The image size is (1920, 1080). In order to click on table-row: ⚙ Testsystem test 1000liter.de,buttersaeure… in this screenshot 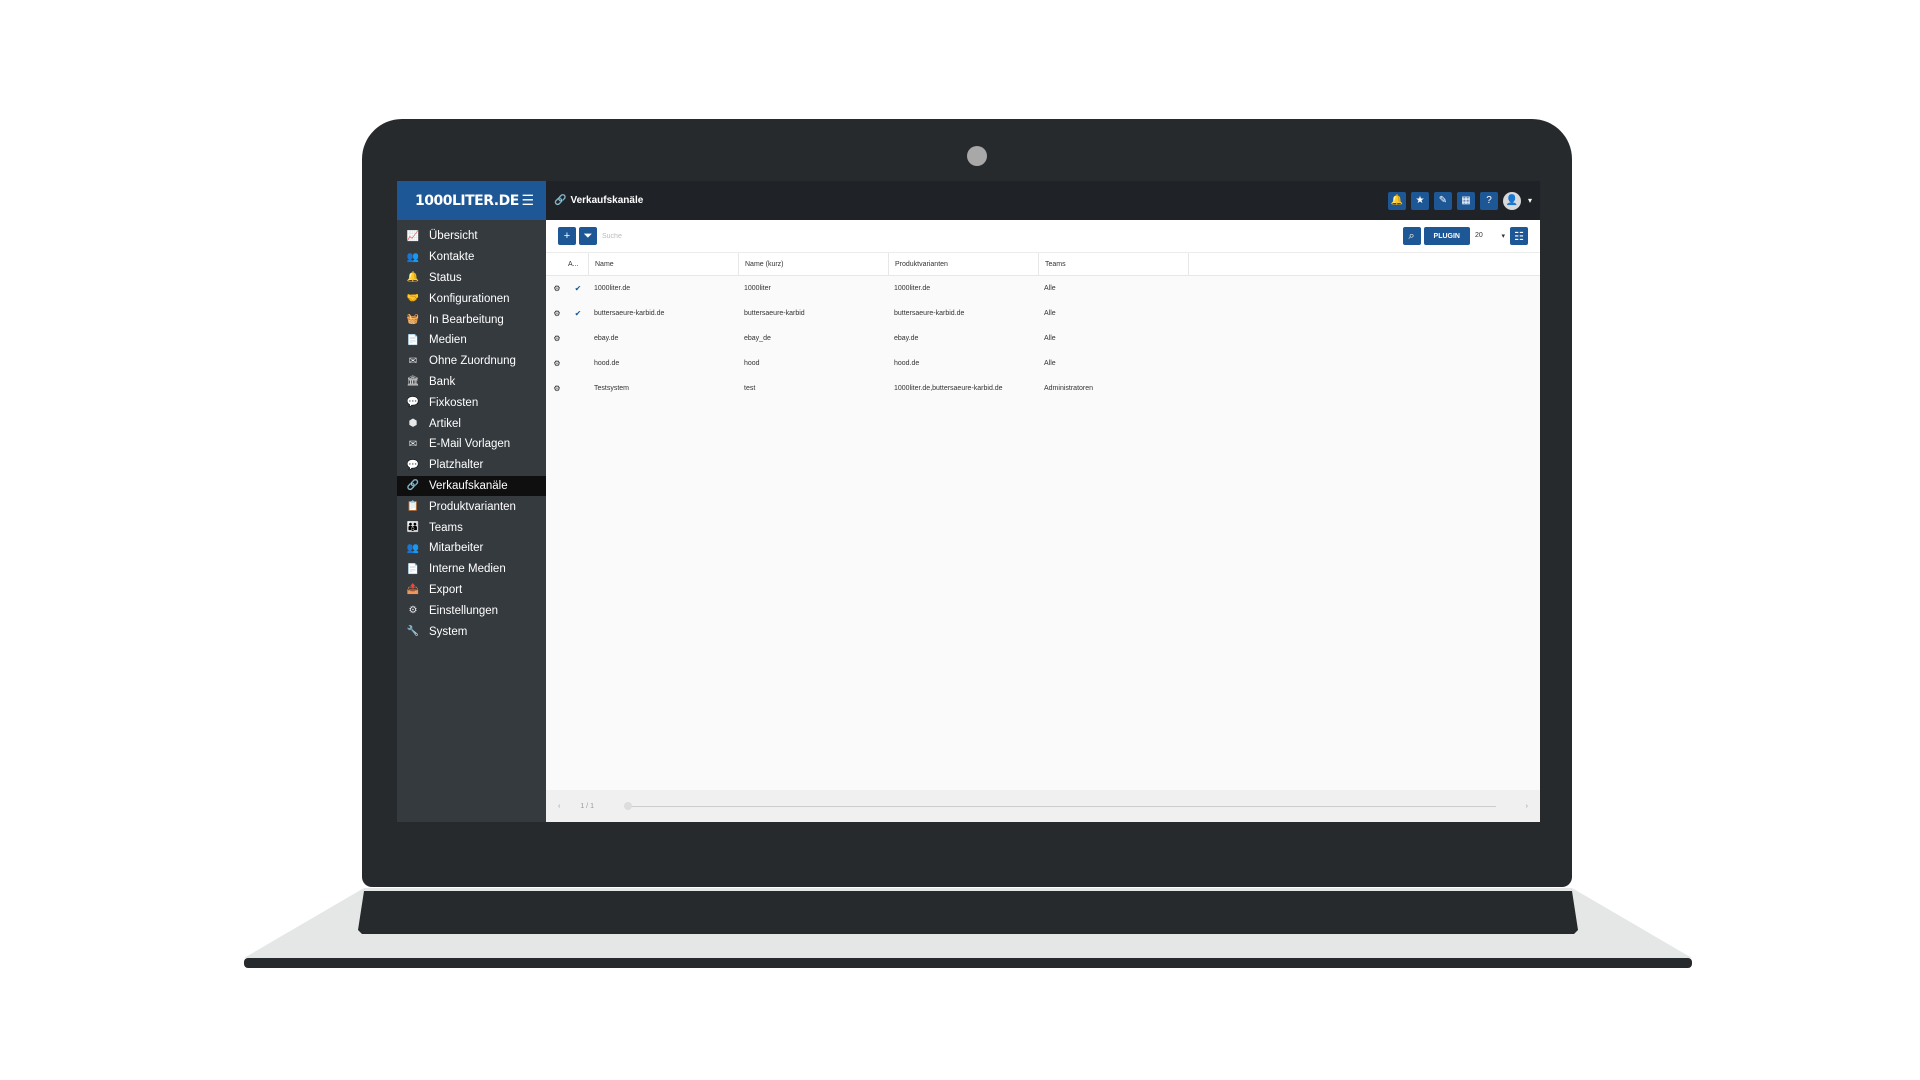, I will do `click(1043, 388)`.